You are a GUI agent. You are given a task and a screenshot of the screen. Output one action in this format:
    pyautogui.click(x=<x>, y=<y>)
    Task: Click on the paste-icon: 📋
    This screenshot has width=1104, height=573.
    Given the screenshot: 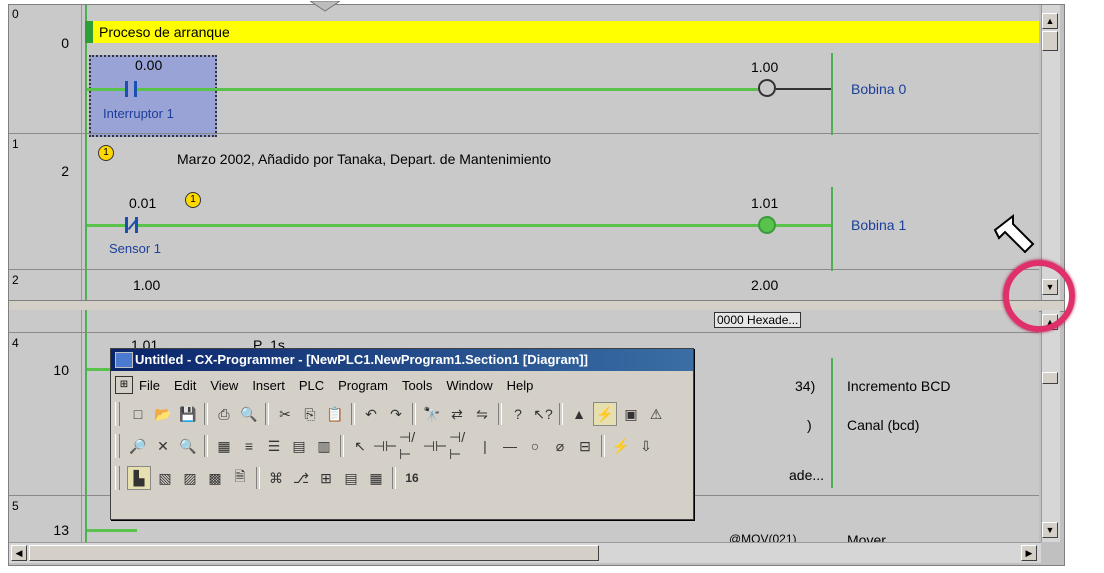 What is the action you would take?
    pyautogui.click(x=335, y=414)
    